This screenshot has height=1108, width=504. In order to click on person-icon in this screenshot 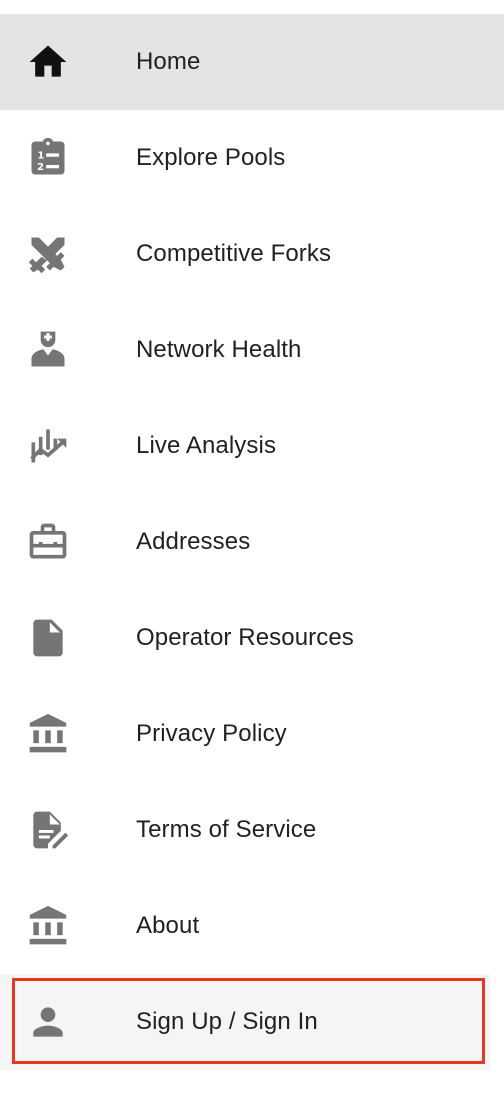, I will do `click(48, 1022)`.